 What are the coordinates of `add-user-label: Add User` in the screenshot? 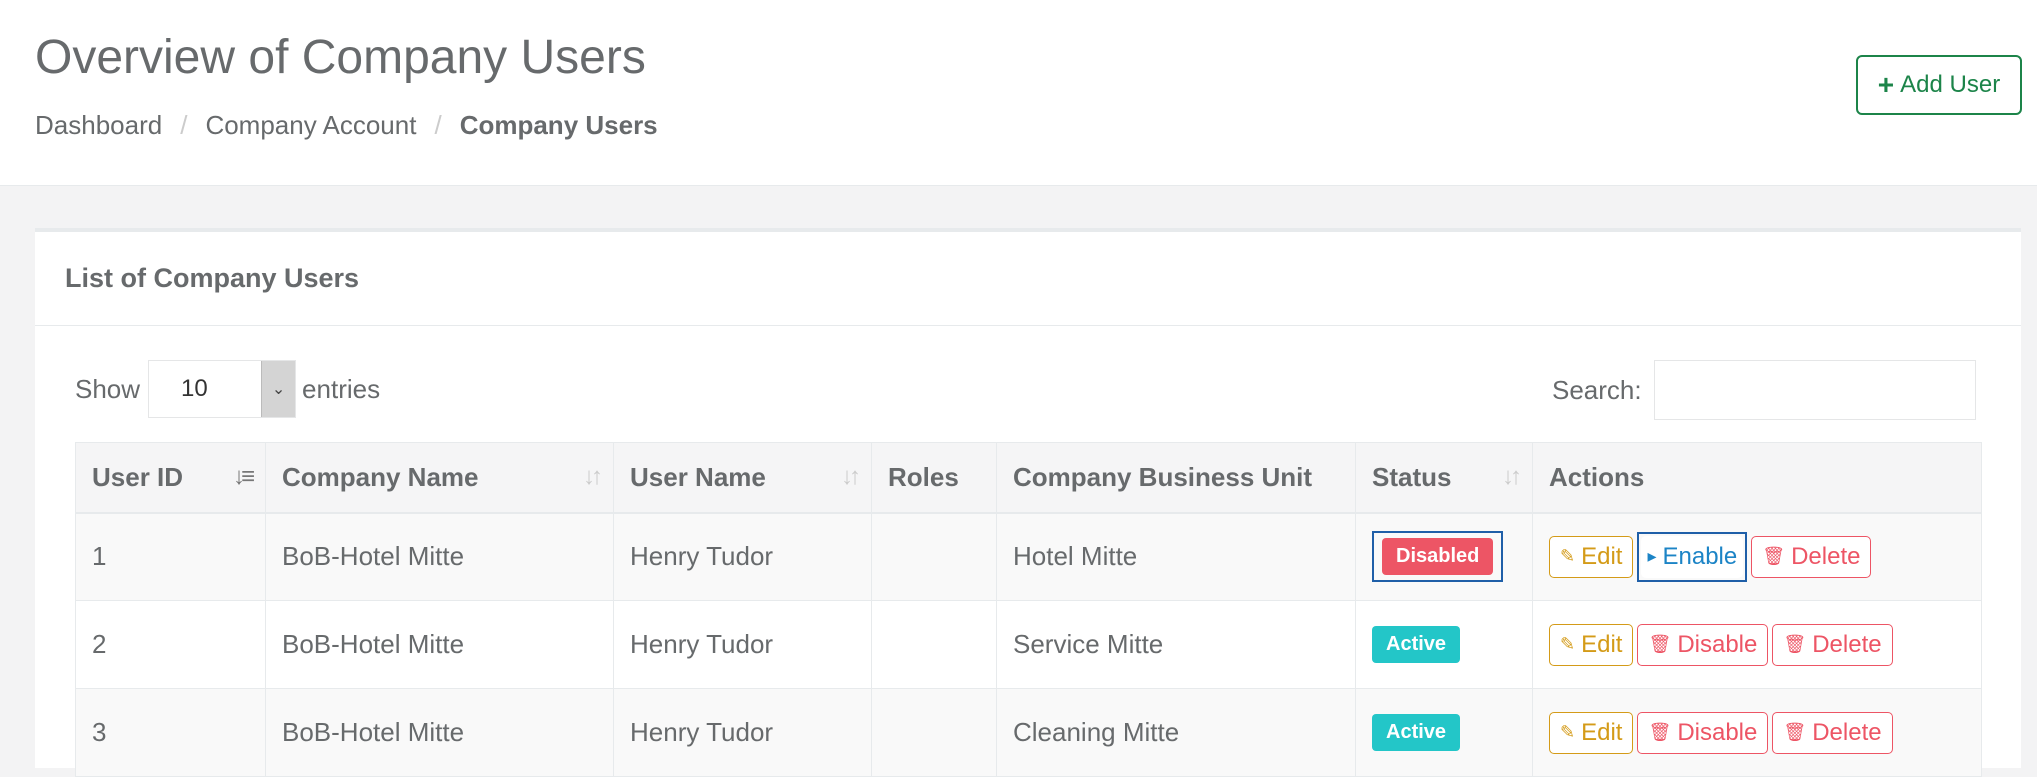 It's located at (1950, 84).